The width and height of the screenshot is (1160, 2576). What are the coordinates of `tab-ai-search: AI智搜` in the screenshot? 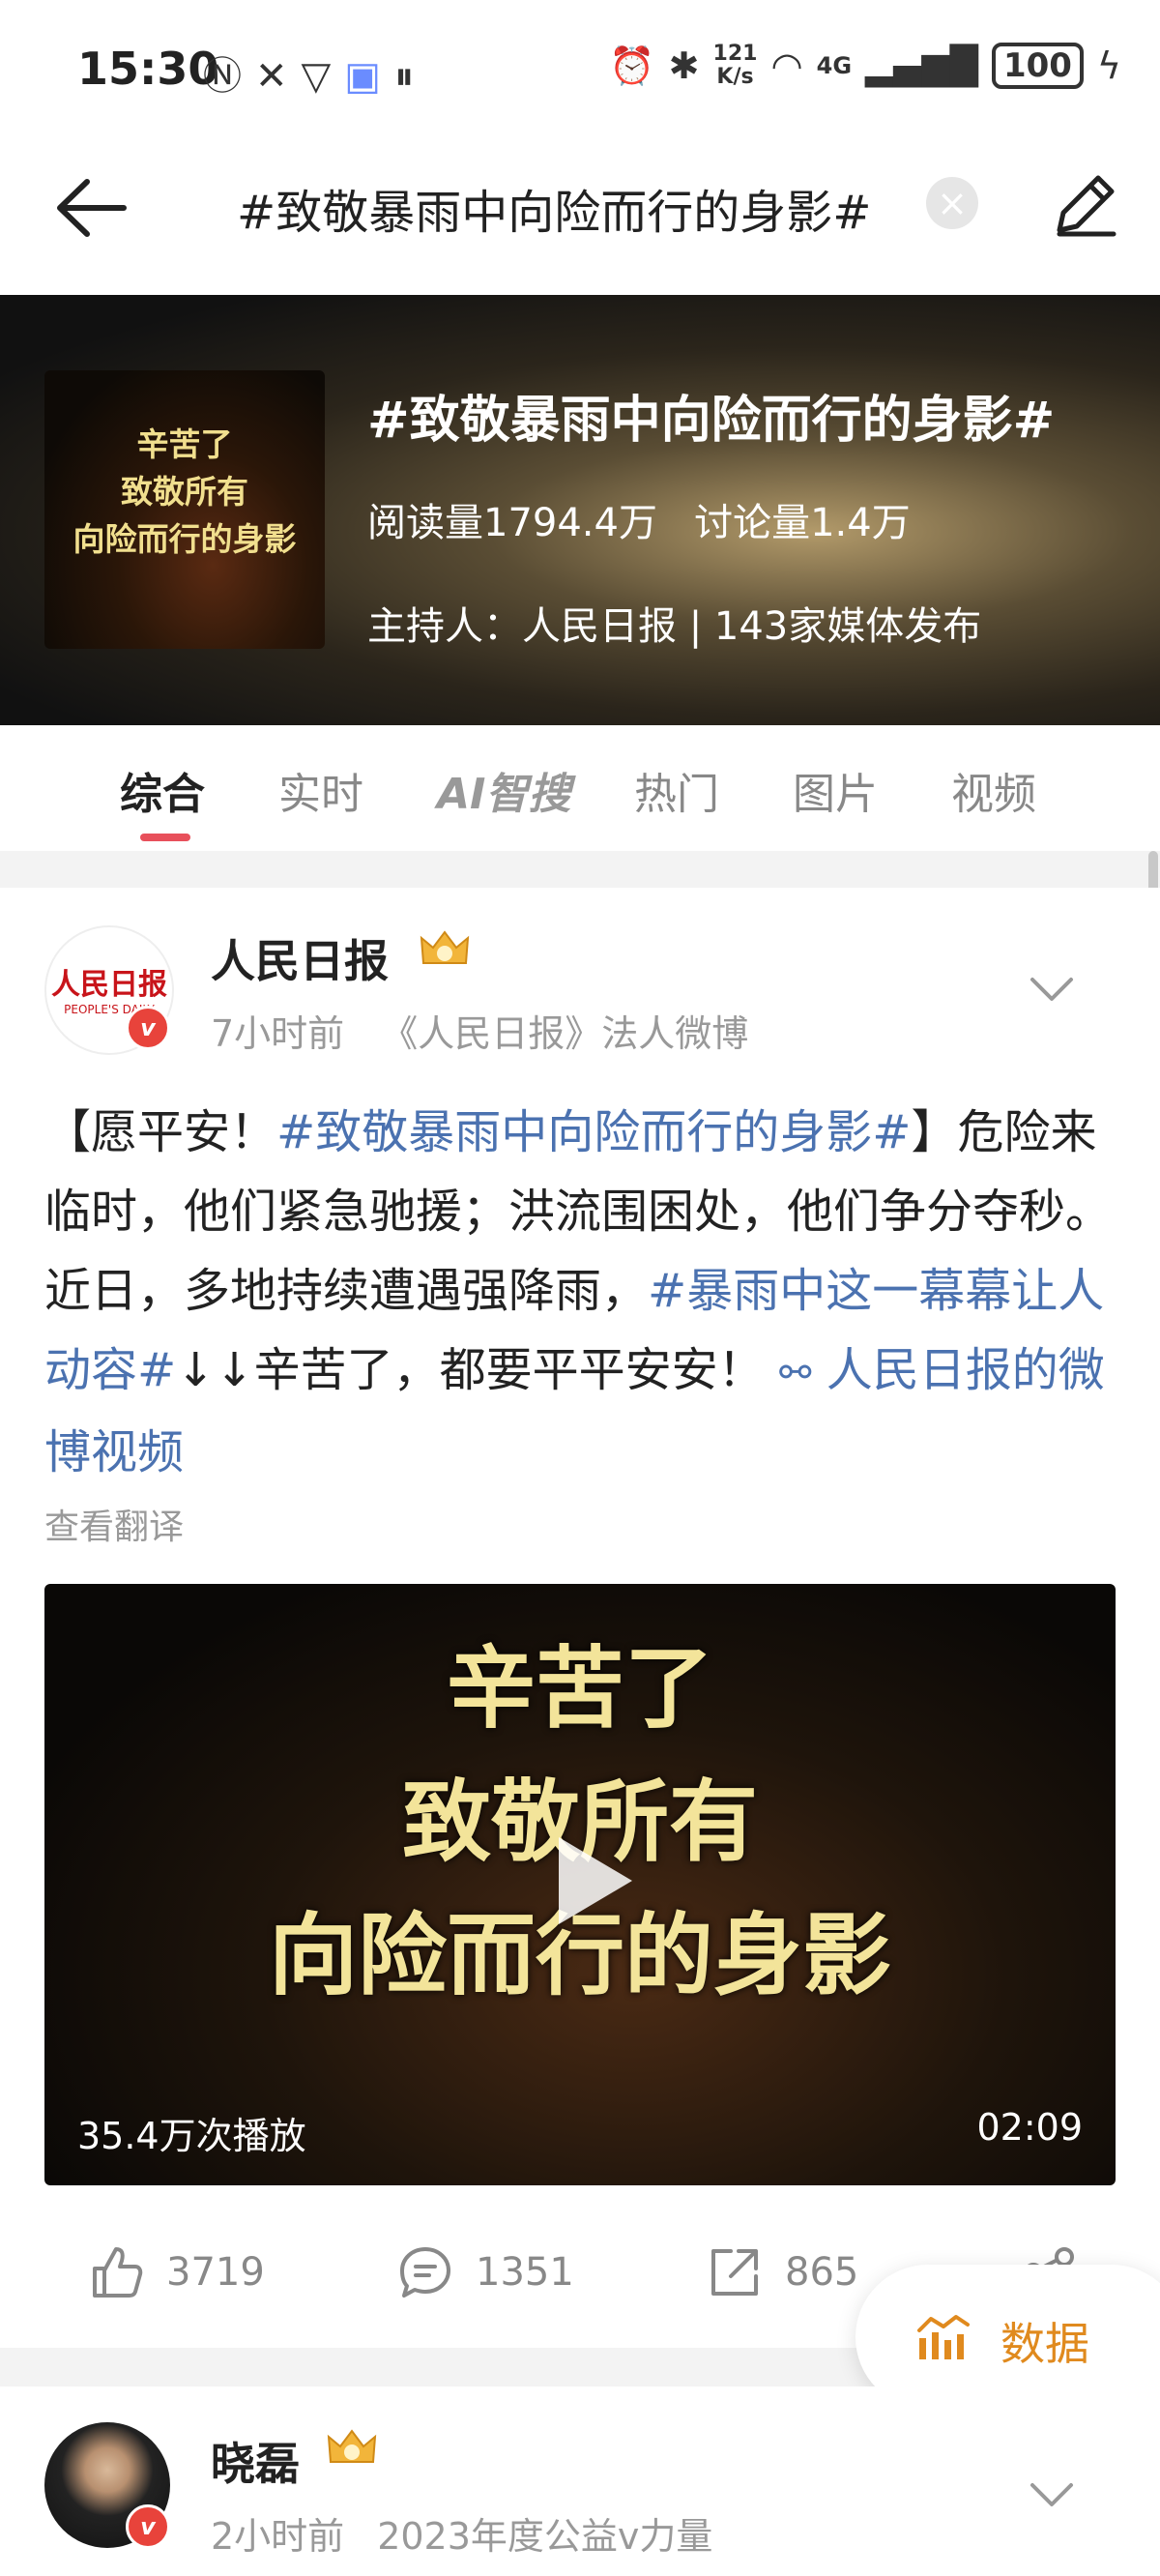 It's located at (504, 790).